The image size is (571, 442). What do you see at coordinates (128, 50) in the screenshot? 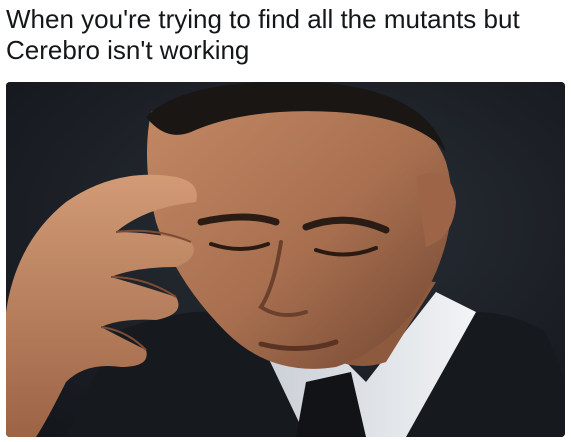
I see `caption-line-2: Cerebro isn't working` at bounding box center [128, 50].